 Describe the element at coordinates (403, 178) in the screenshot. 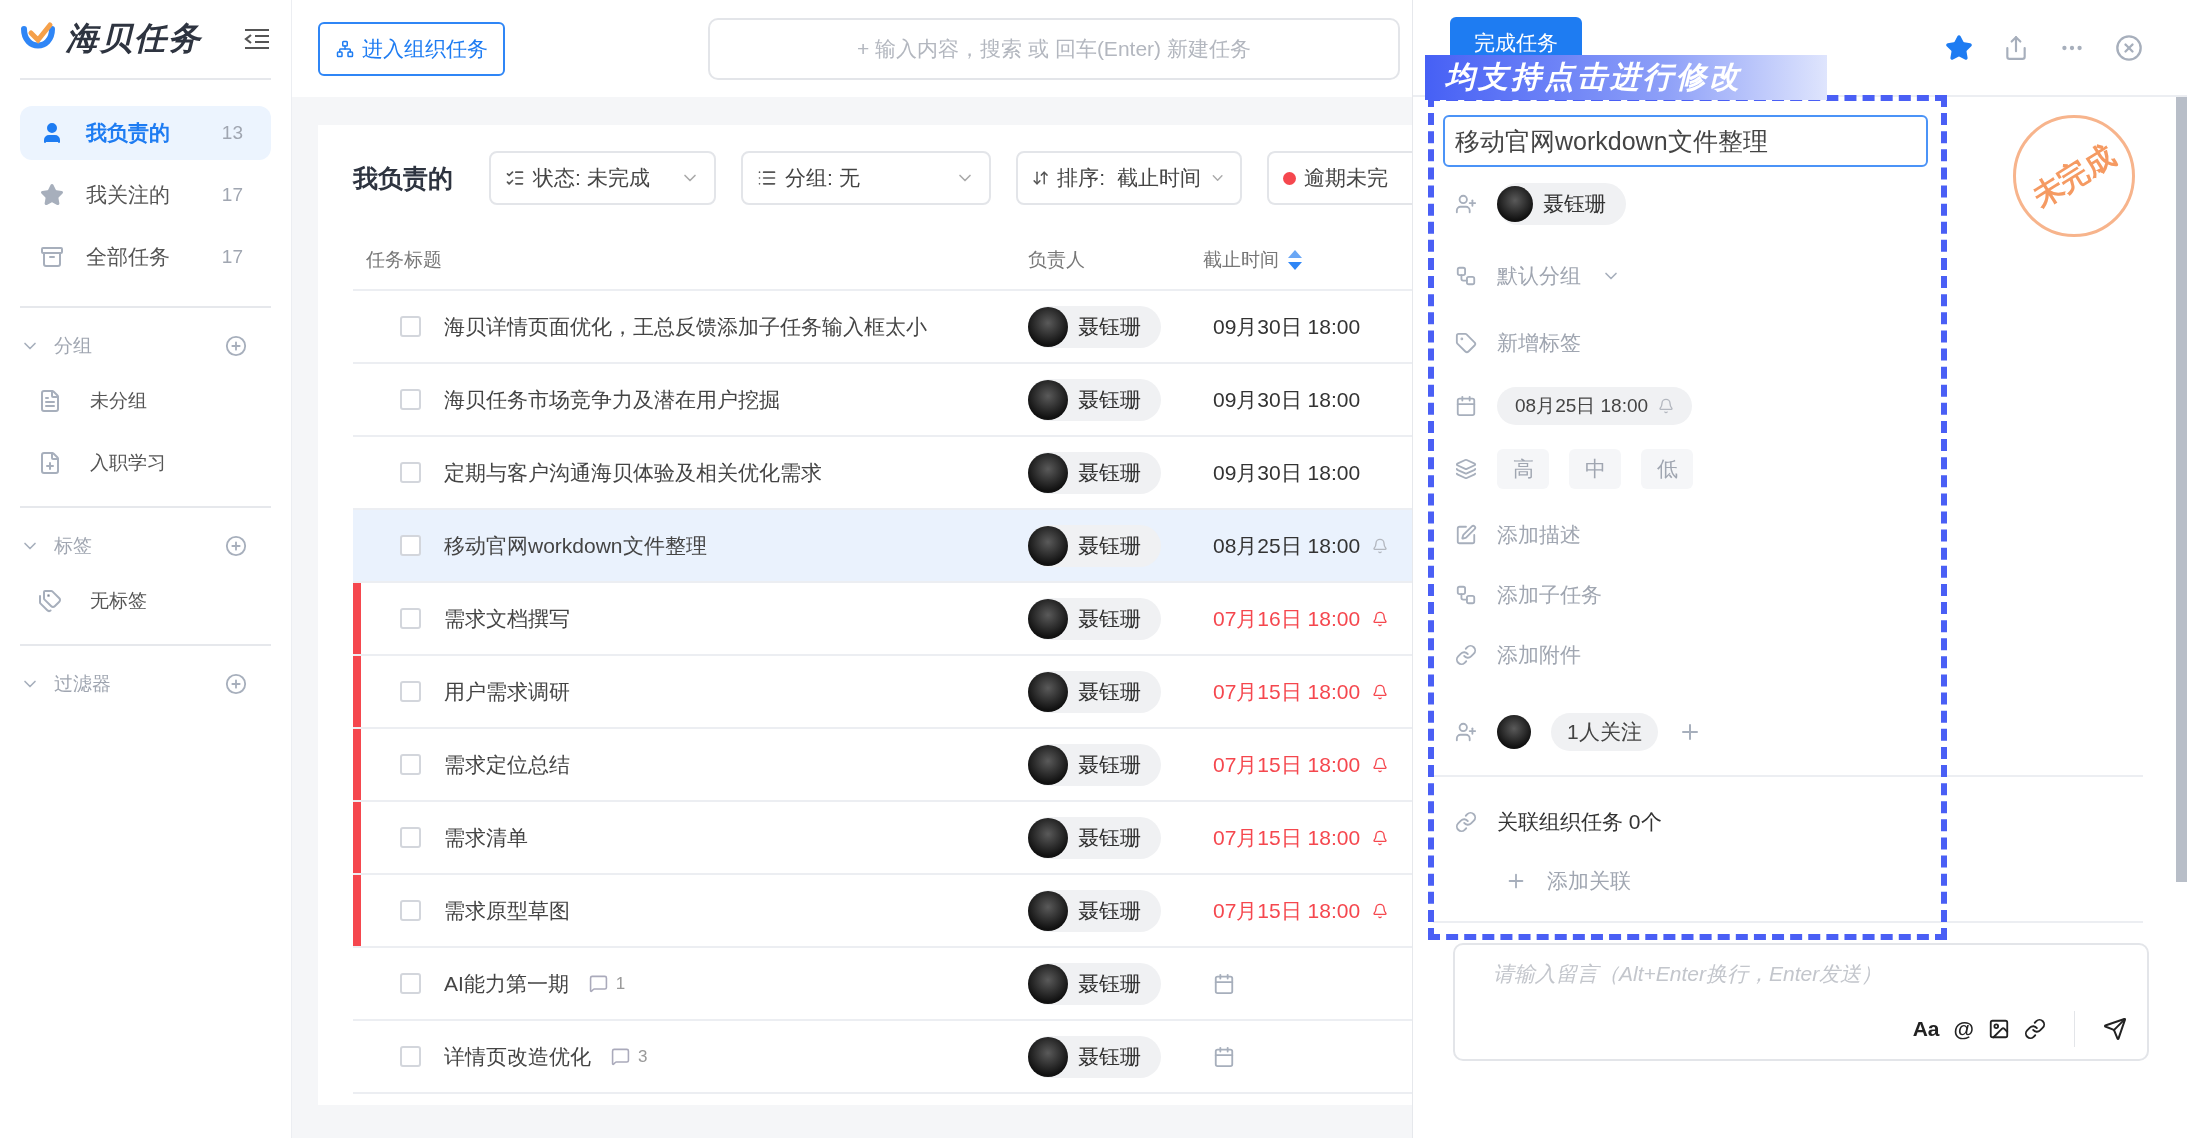

I see `list-title: 我负责的` at that location.